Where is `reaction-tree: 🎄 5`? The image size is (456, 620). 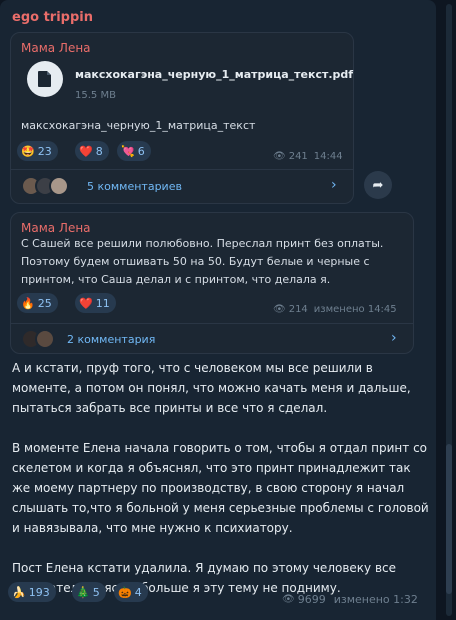
reaction-tree: 🎄 5 is located at coordinates (89, 592).